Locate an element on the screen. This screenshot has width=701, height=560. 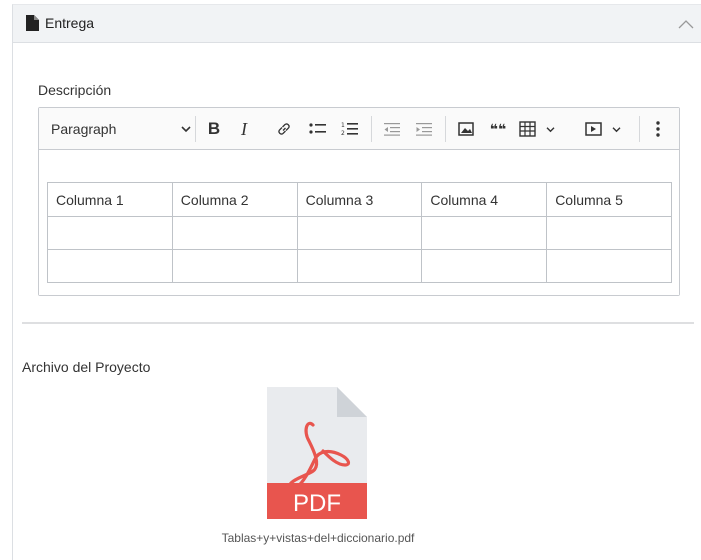
insert-media-button is located at coordinates (603, 129).